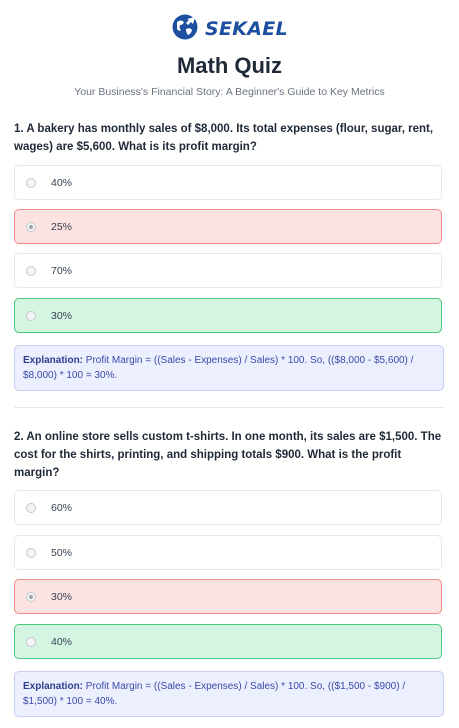 This screenshot has width=459, height=728. What do you see at coordinates (228, 270) in the screenshot?
I see `question-1-option-3: 70%` at bounding box center [228, 270].